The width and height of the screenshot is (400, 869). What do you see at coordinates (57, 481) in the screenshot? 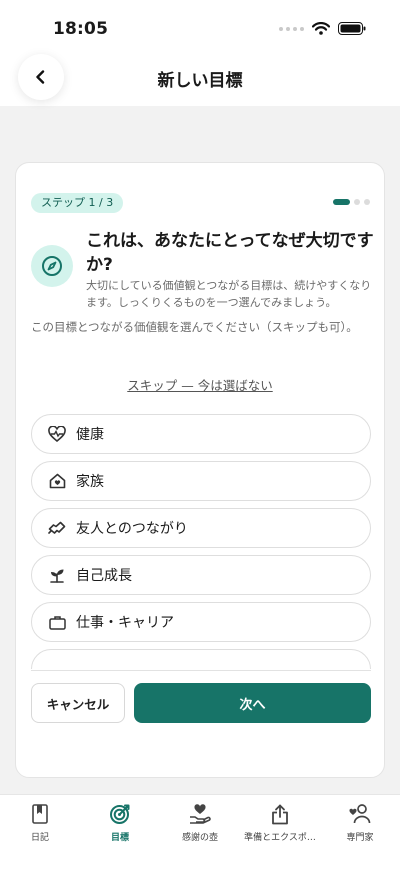
I see `home-heart-icon` at bounding box center [57, 481].